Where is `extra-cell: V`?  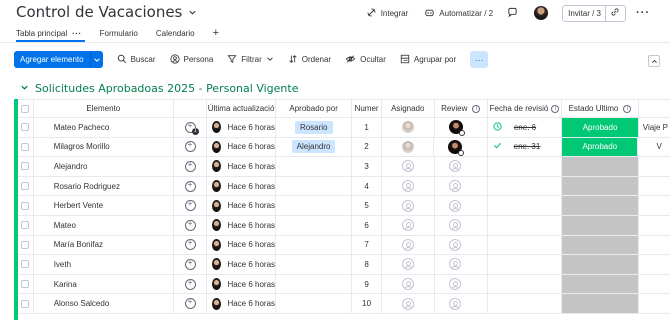 extra-cell: V is located at coordinates (654, 147).